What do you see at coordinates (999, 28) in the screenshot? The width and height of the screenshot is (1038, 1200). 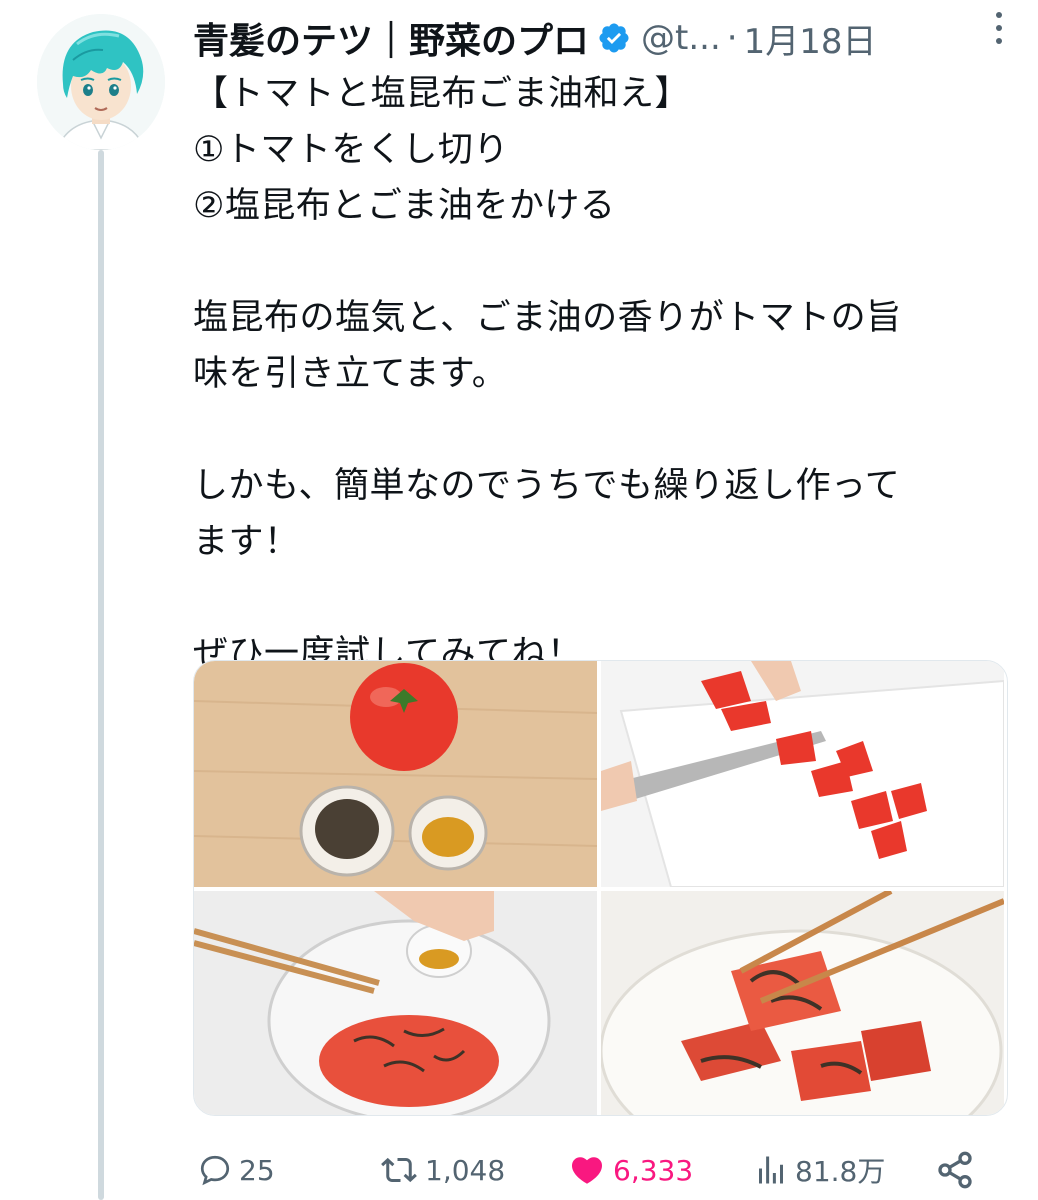 I see `more-options-icon` at bounding box center [999, 28].